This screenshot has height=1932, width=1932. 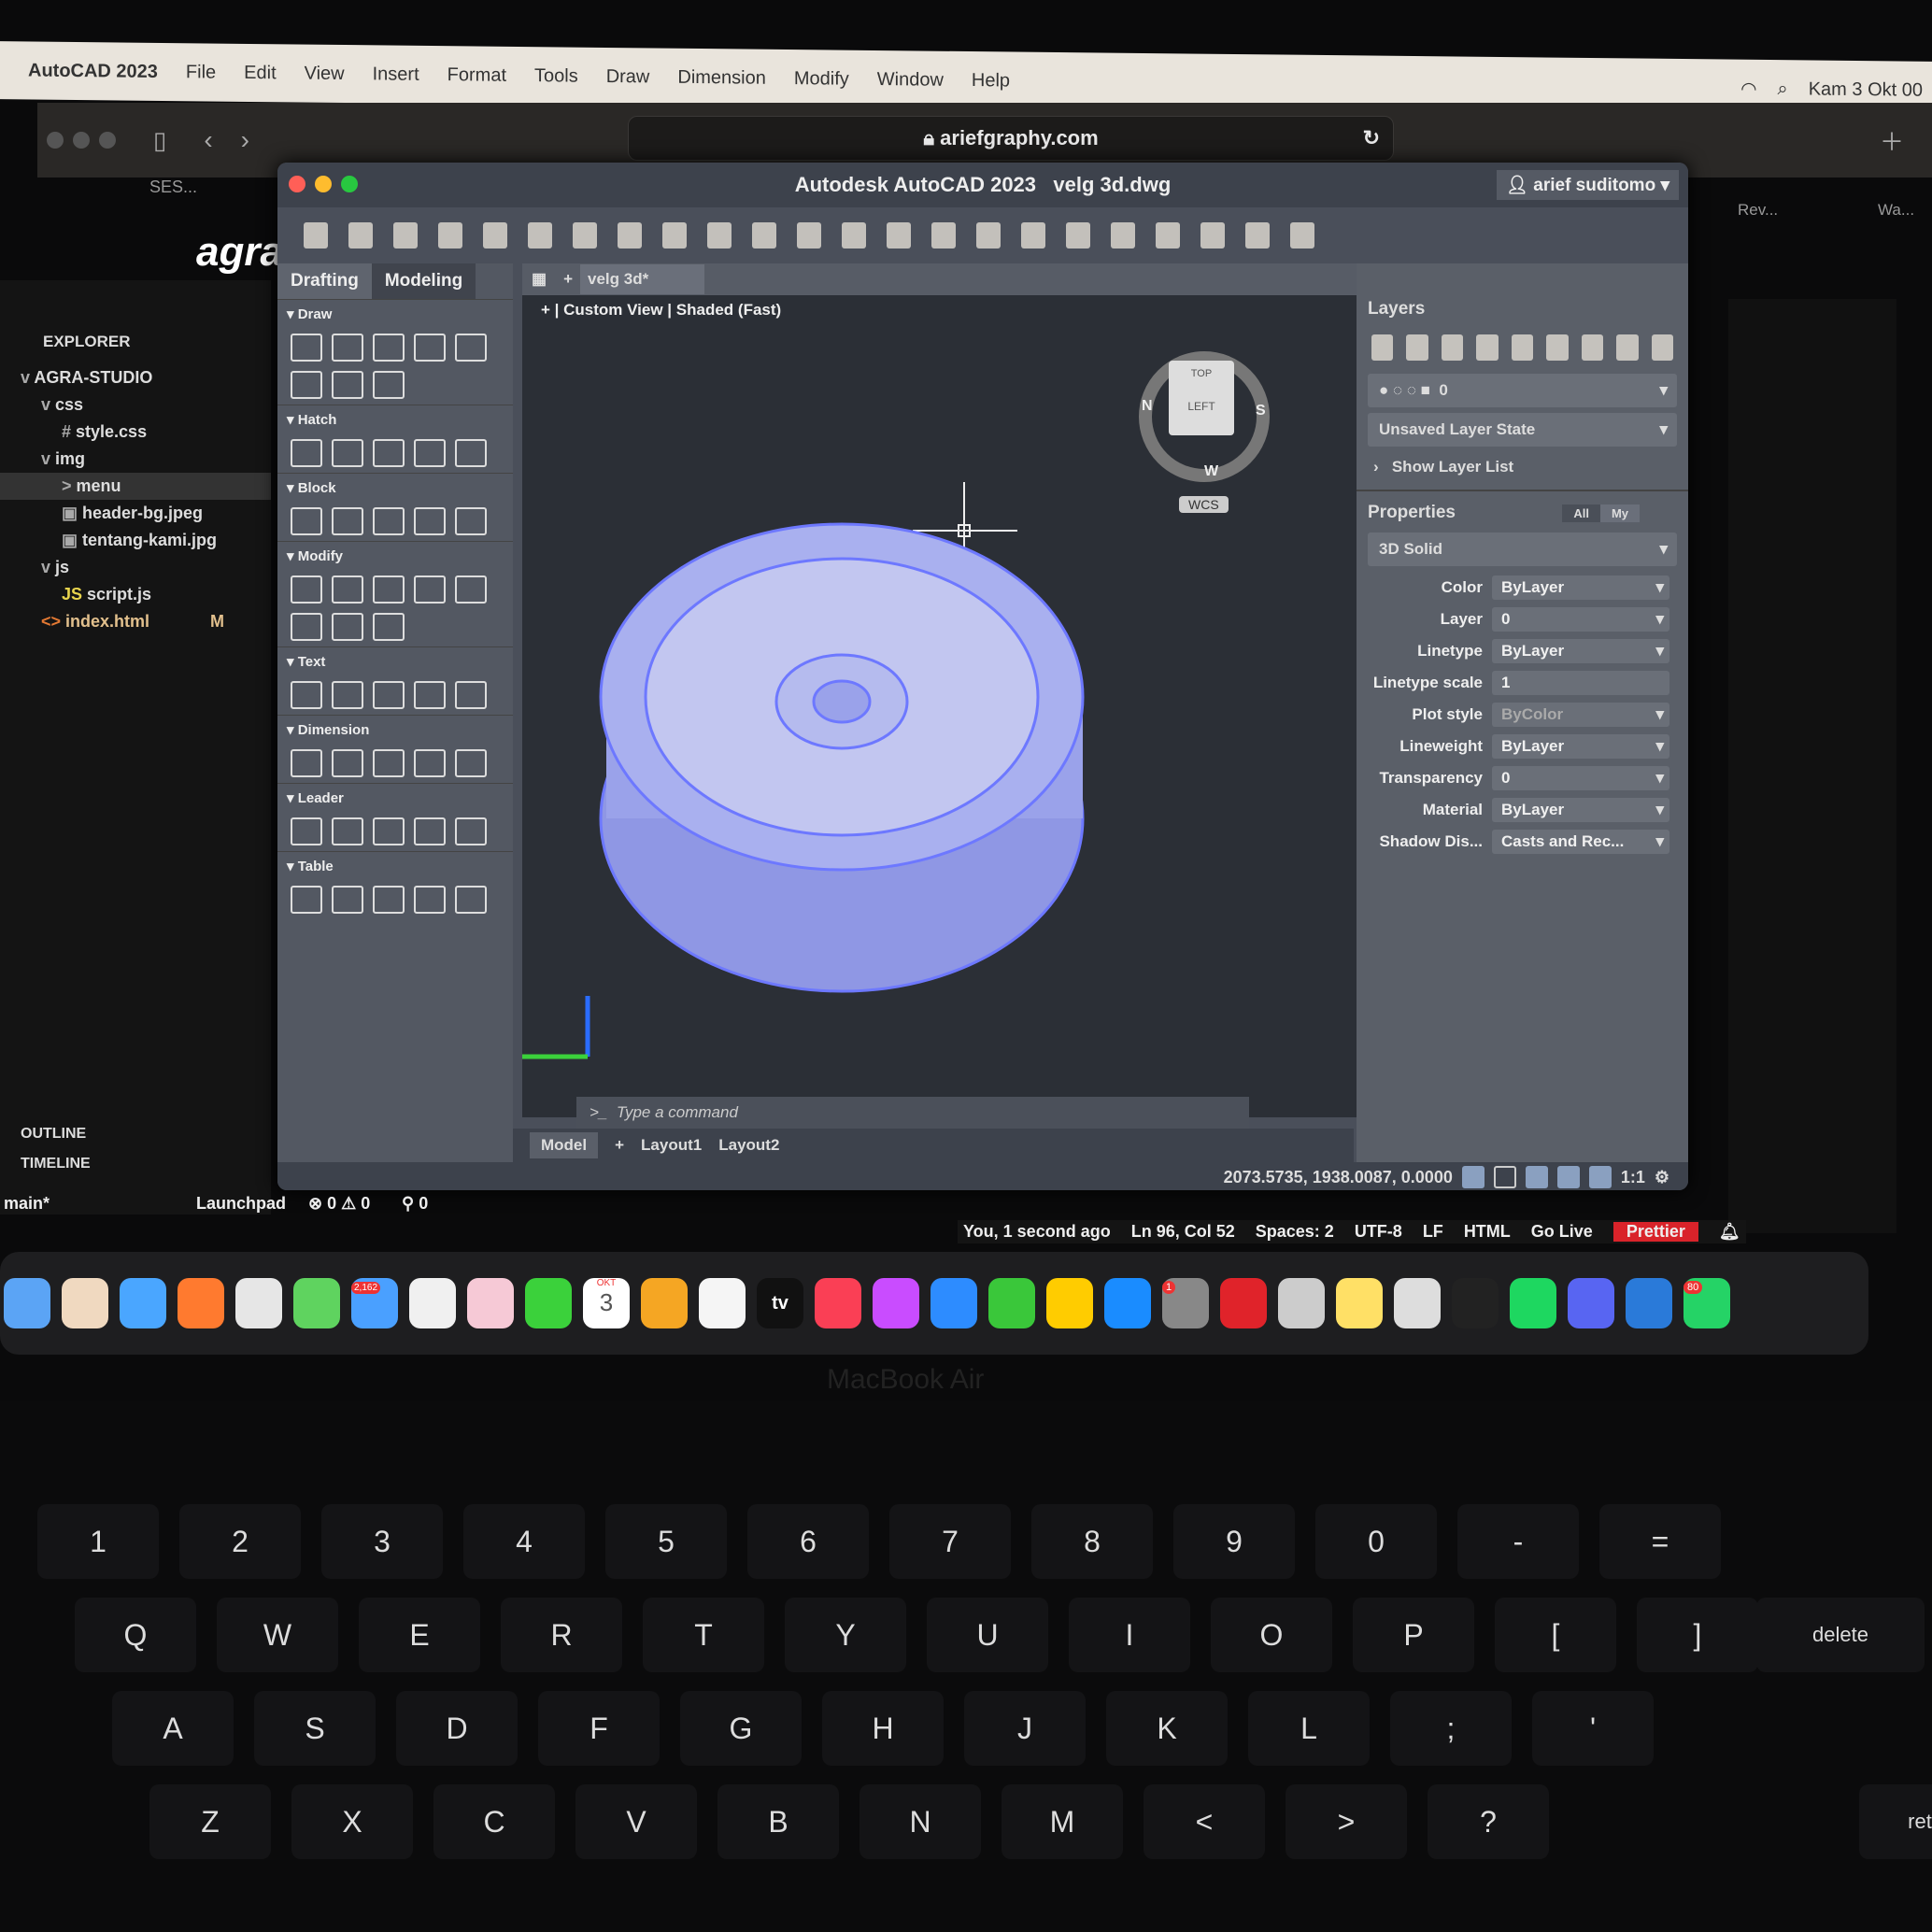 What do you see at coordinates (561, 1635) in the screenshot?
I see `key: R` at bounding box center [561, 1635].